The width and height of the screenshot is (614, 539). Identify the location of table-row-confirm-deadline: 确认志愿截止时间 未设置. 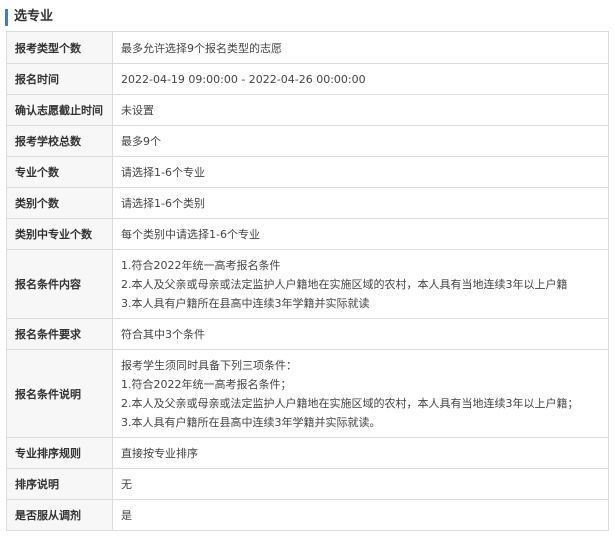
(307, 110).